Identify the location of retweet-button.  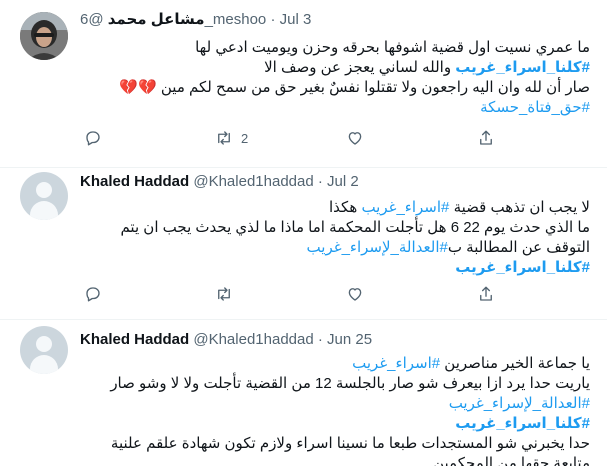
(224, 294).